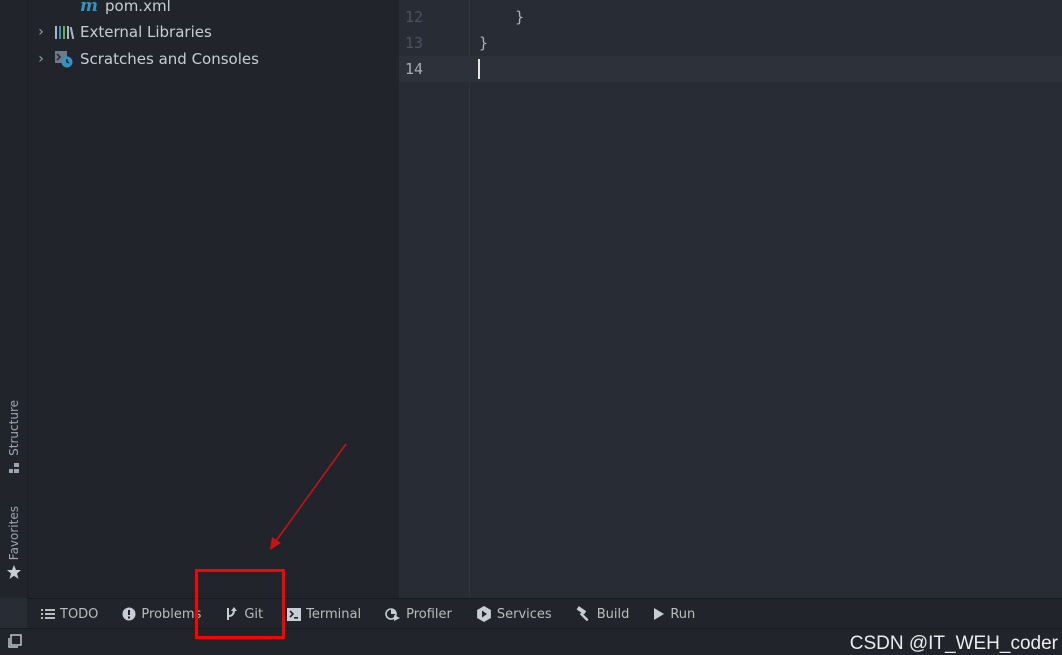  Describe the element at coordinates (479, 69) in the screenshot. I see `text-caret` at that location.